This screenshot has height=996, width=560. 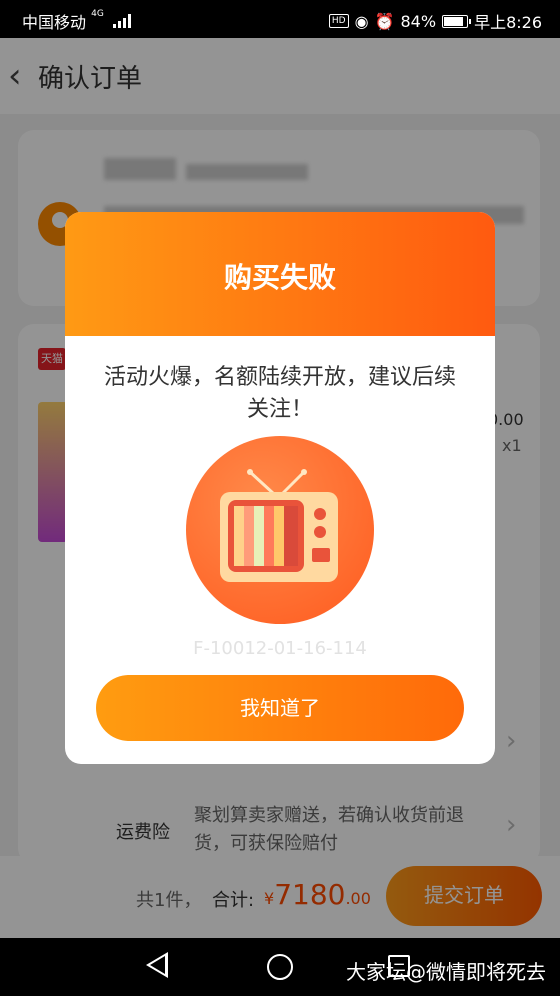 What do you see at coordinates (280, 648) in the screenshot?
I see `error-code: F-10012-01-16-114` at bounding box center [280, 648].